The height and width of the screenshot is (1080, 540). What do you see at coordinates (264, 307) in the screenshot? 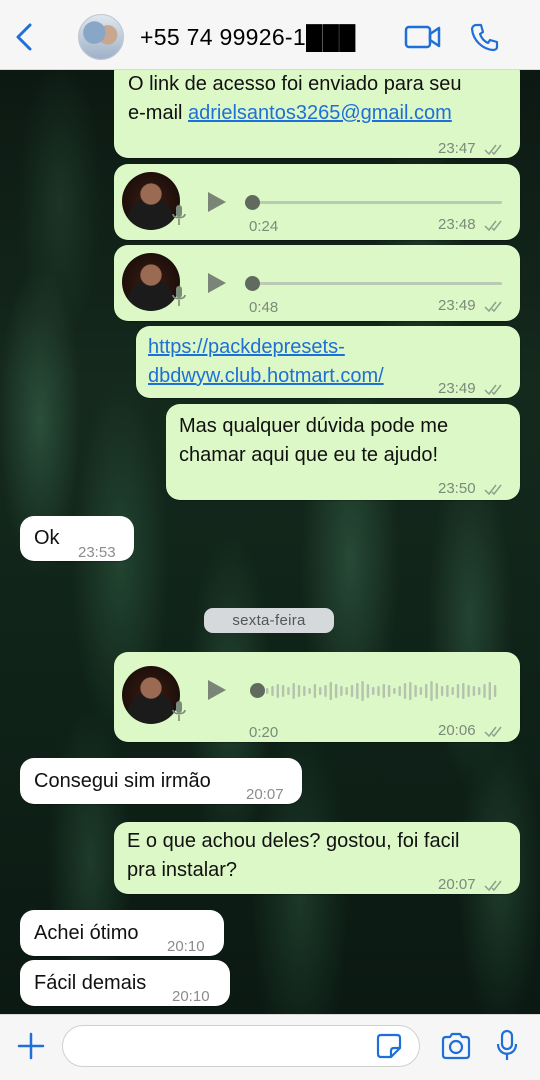
I see `audio-duration: 0:48` at bounding box center [264, 307].